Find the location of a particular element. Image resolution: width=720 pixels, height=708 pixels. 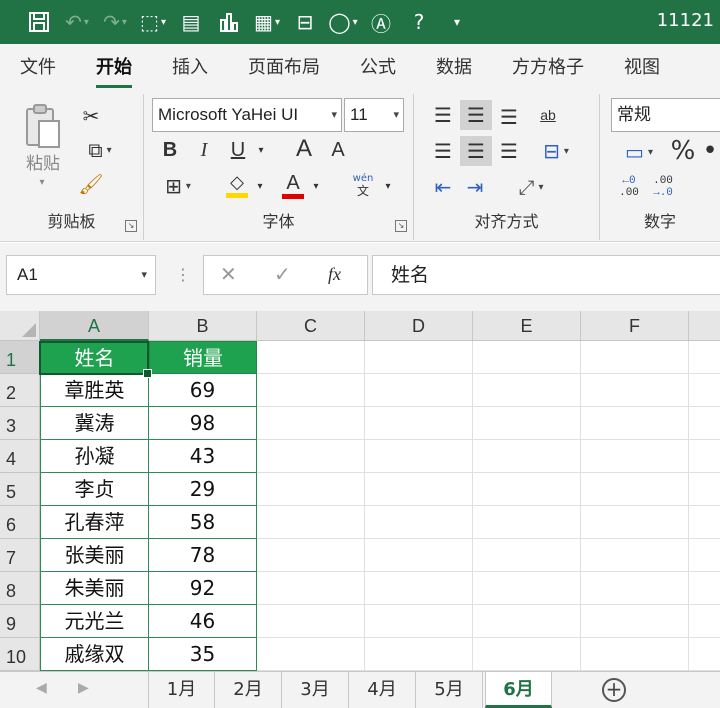

formula-bar-resize-icon: ⋮ is located at coordinates (183, 274).